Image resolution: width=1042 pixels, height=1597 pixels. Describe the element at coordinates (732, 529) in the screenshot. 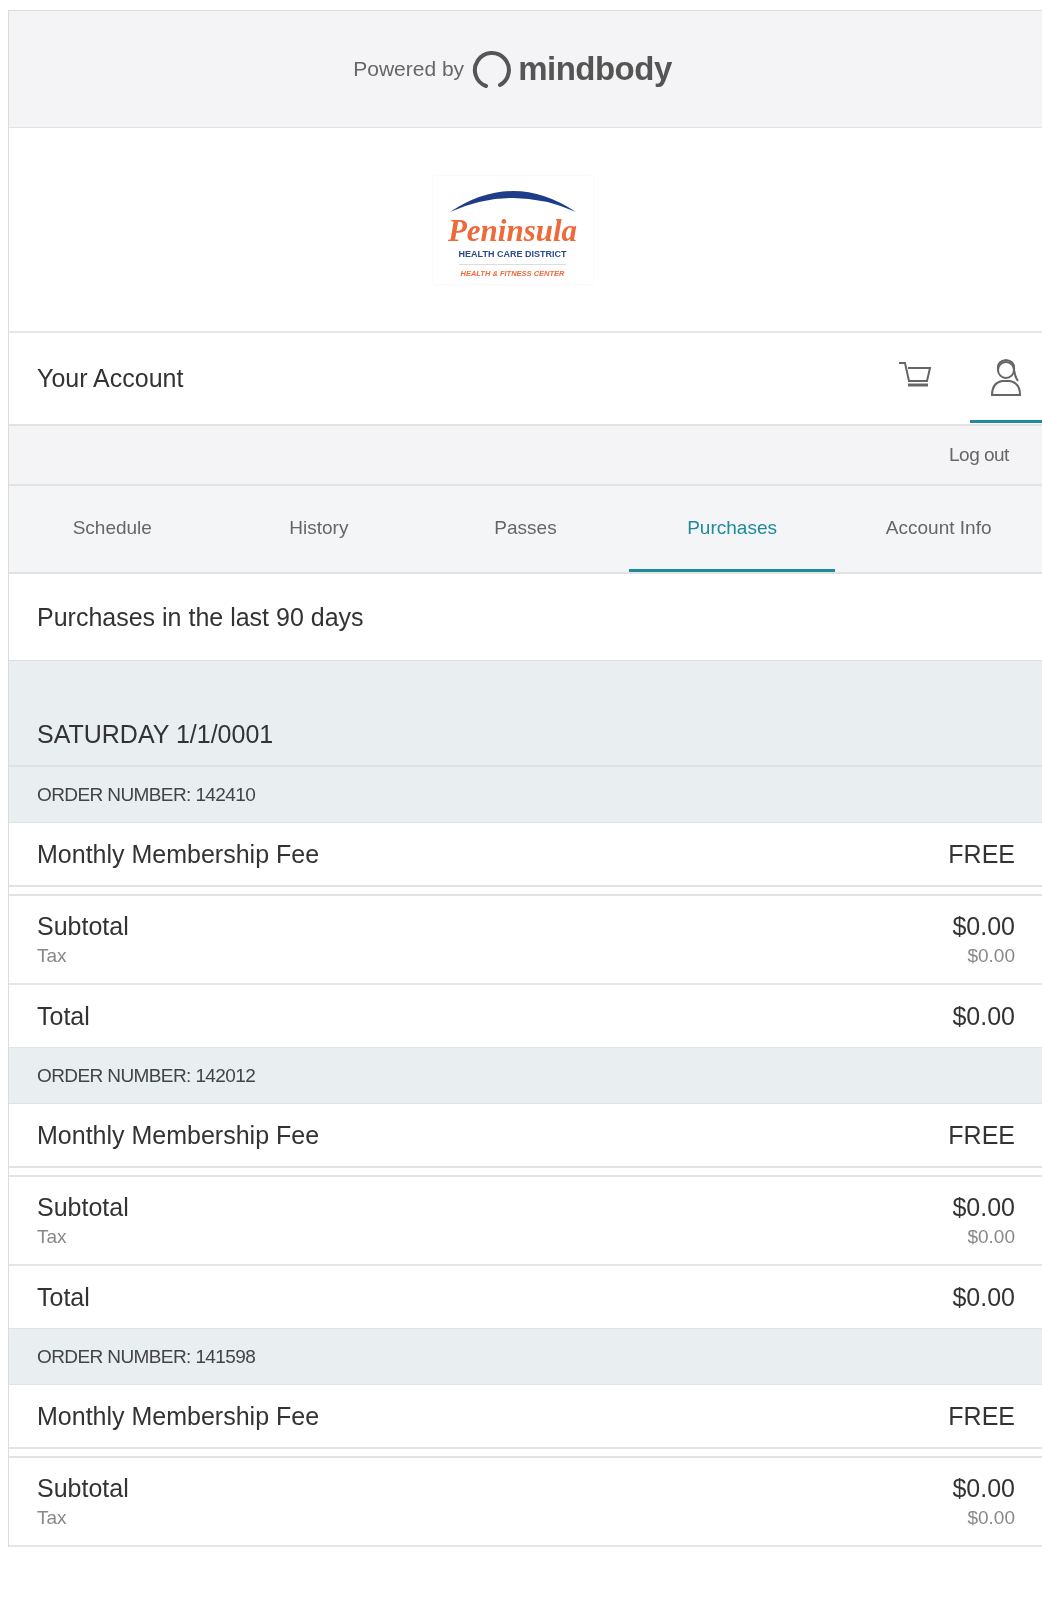

I see `nav-tab: Purchases` at that location.